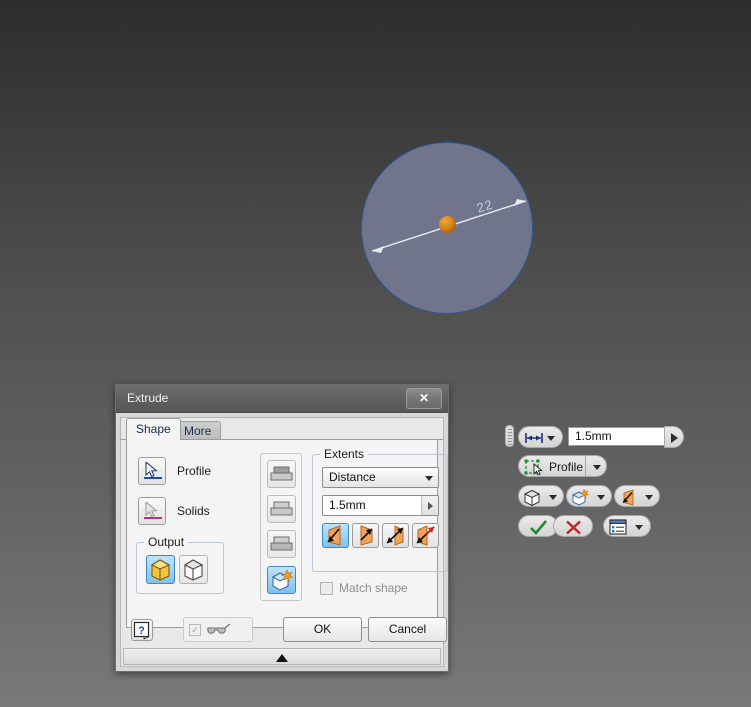  I want to click on profile-underline, so click(153, 477).